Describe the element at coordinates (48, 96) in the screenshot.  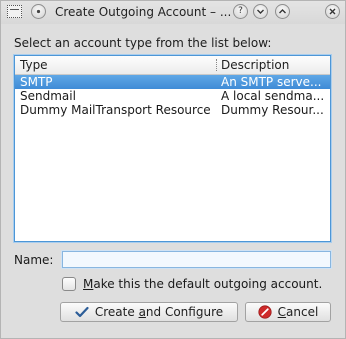
I see `row-type: Sendmail` at that location.